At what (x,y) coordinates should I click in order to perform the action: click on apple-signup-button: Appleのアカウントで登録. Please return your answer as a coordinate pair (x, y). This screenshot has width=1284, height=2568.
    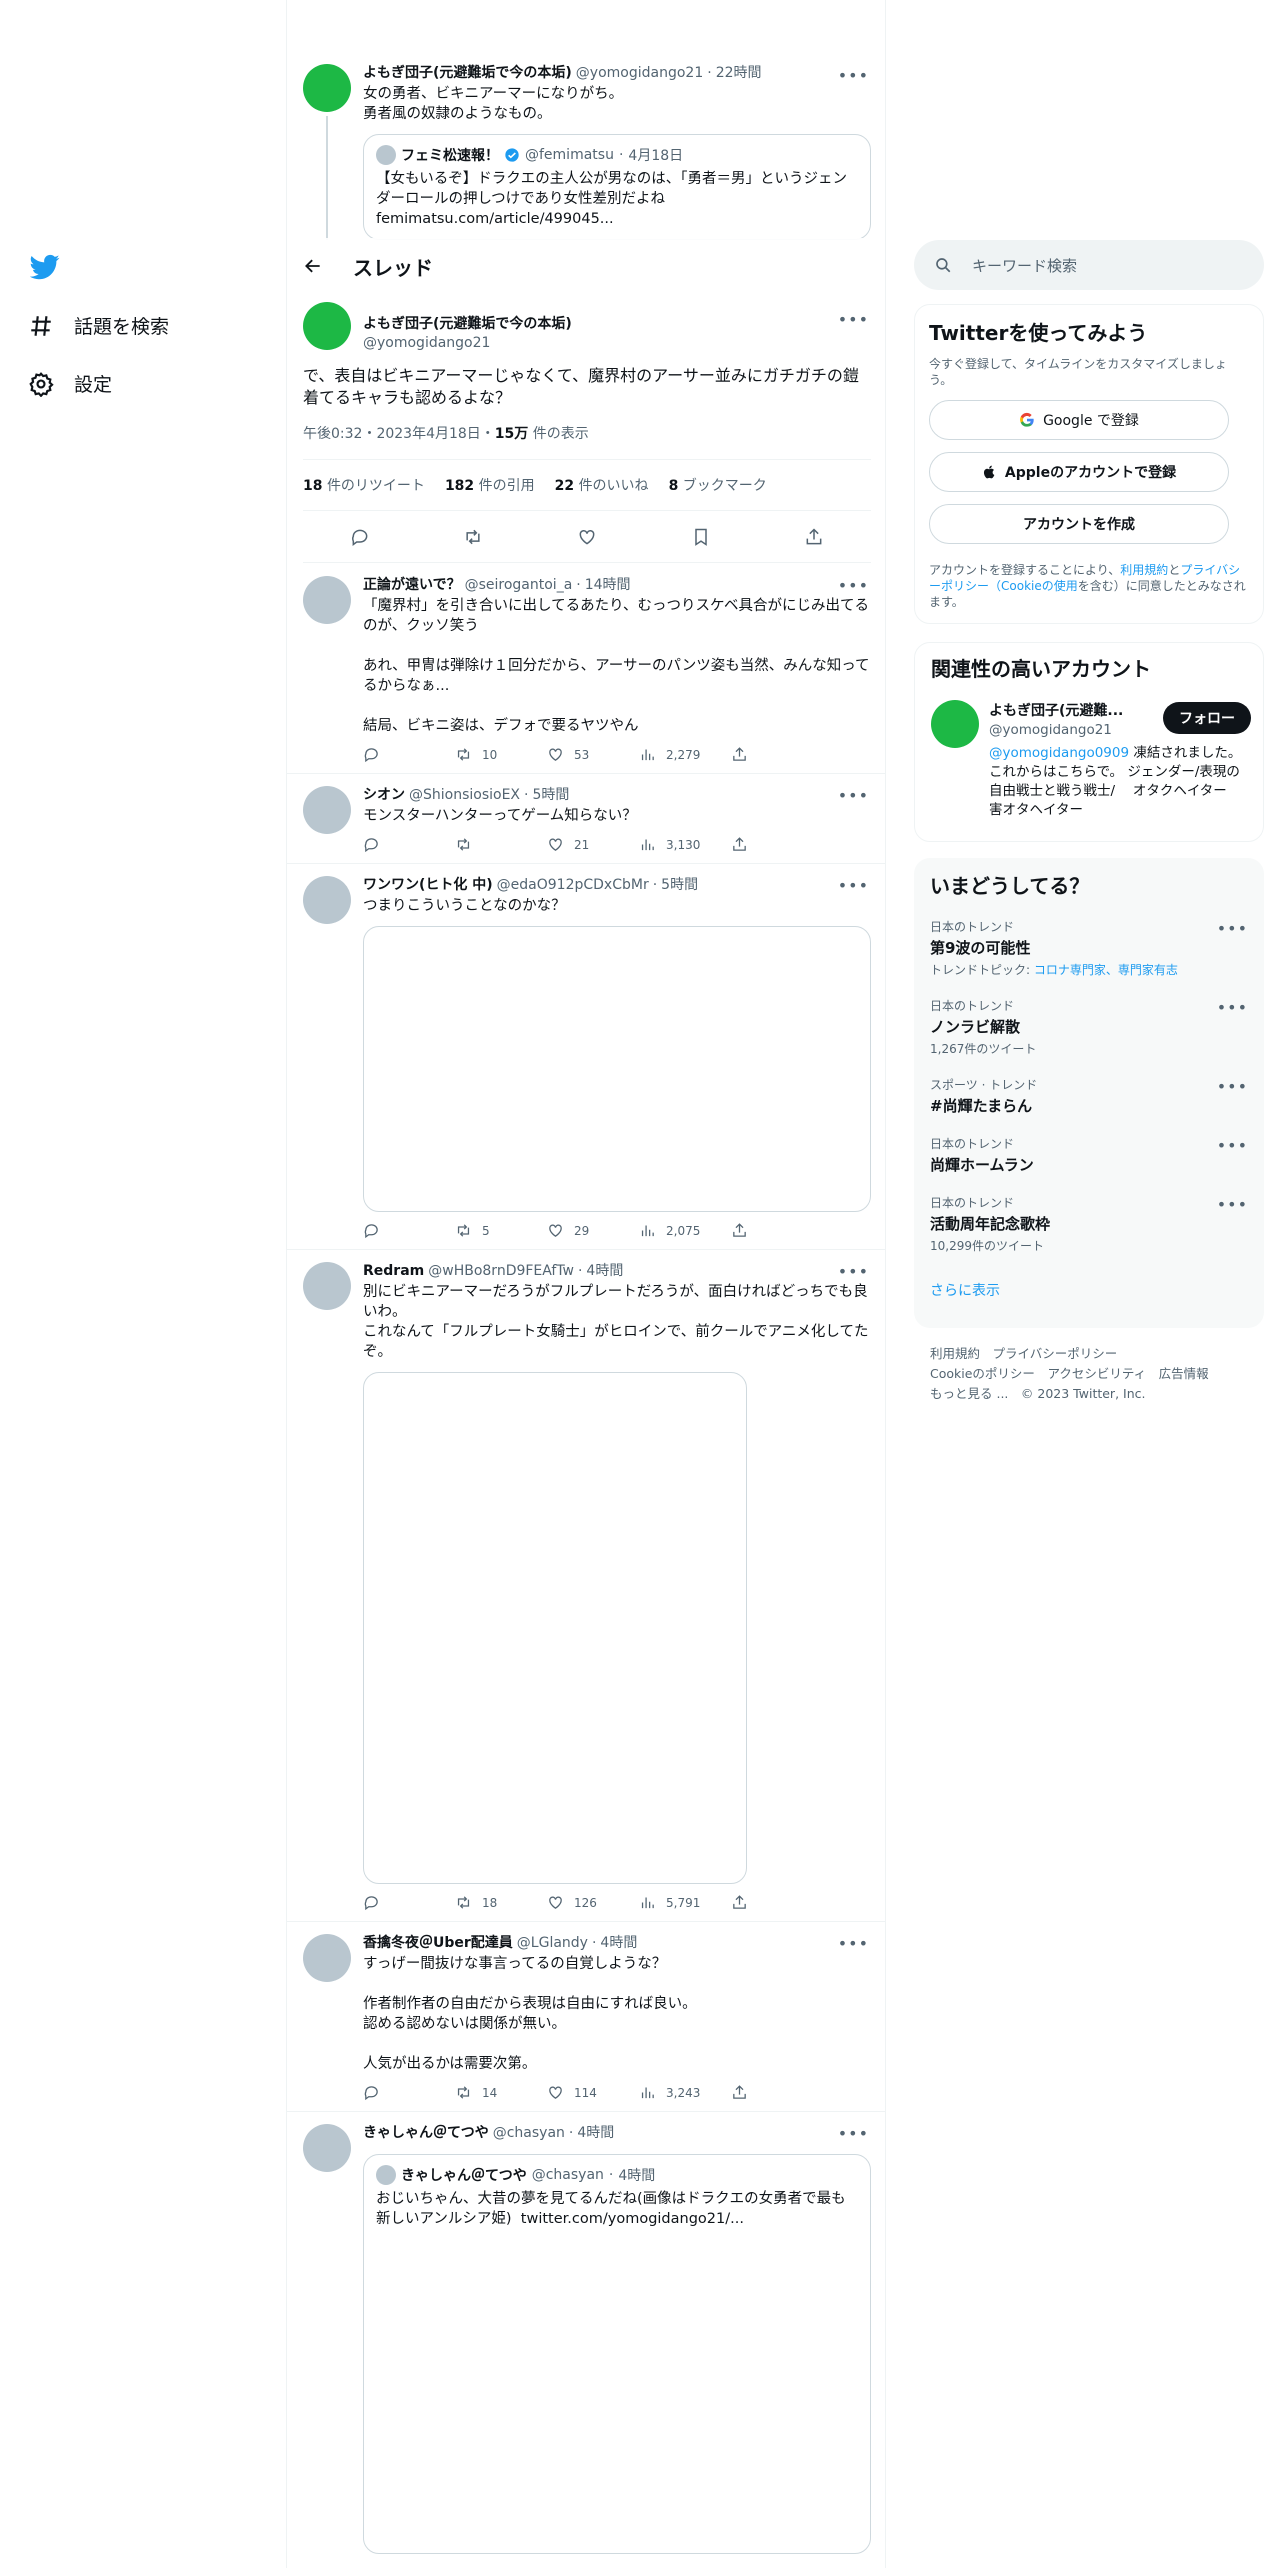
    Looking at the image, I should click on (1079, 472).